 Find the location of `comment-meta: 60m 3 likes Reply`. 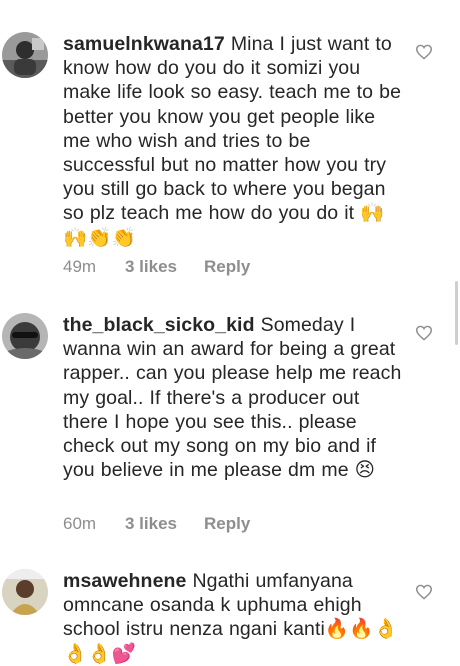

comment-meta: 60m 3 likes Reply is located at coordinates (156, 524).